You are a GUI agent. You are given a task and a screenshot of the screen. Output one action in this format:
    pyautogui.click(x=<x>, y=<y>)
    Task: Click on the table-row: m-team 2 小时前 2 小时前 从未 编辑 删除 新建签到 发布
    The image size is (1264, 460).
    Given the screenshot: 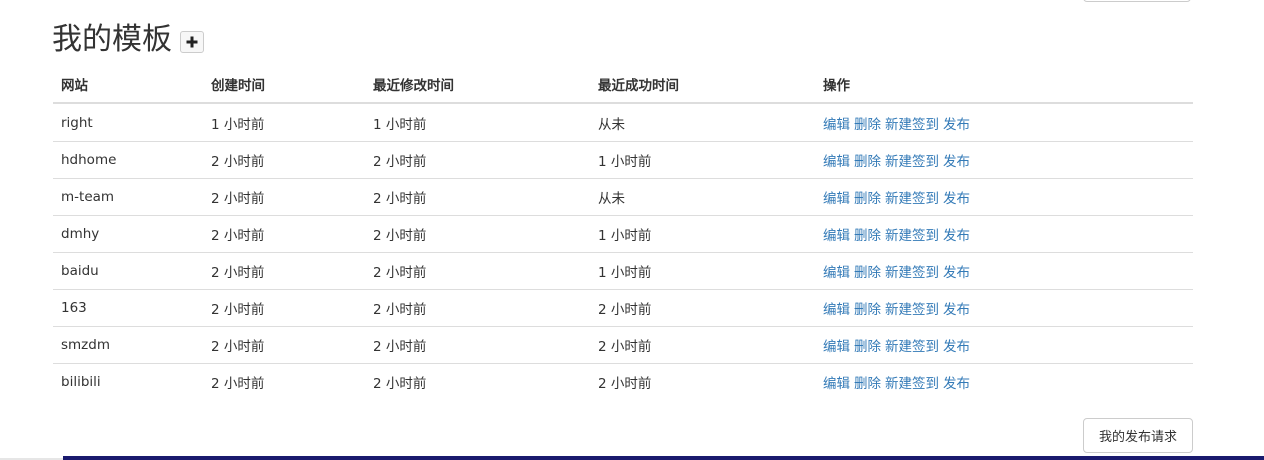 What is the action you would take?
    pyautogui.click(x=623, y=197)
    